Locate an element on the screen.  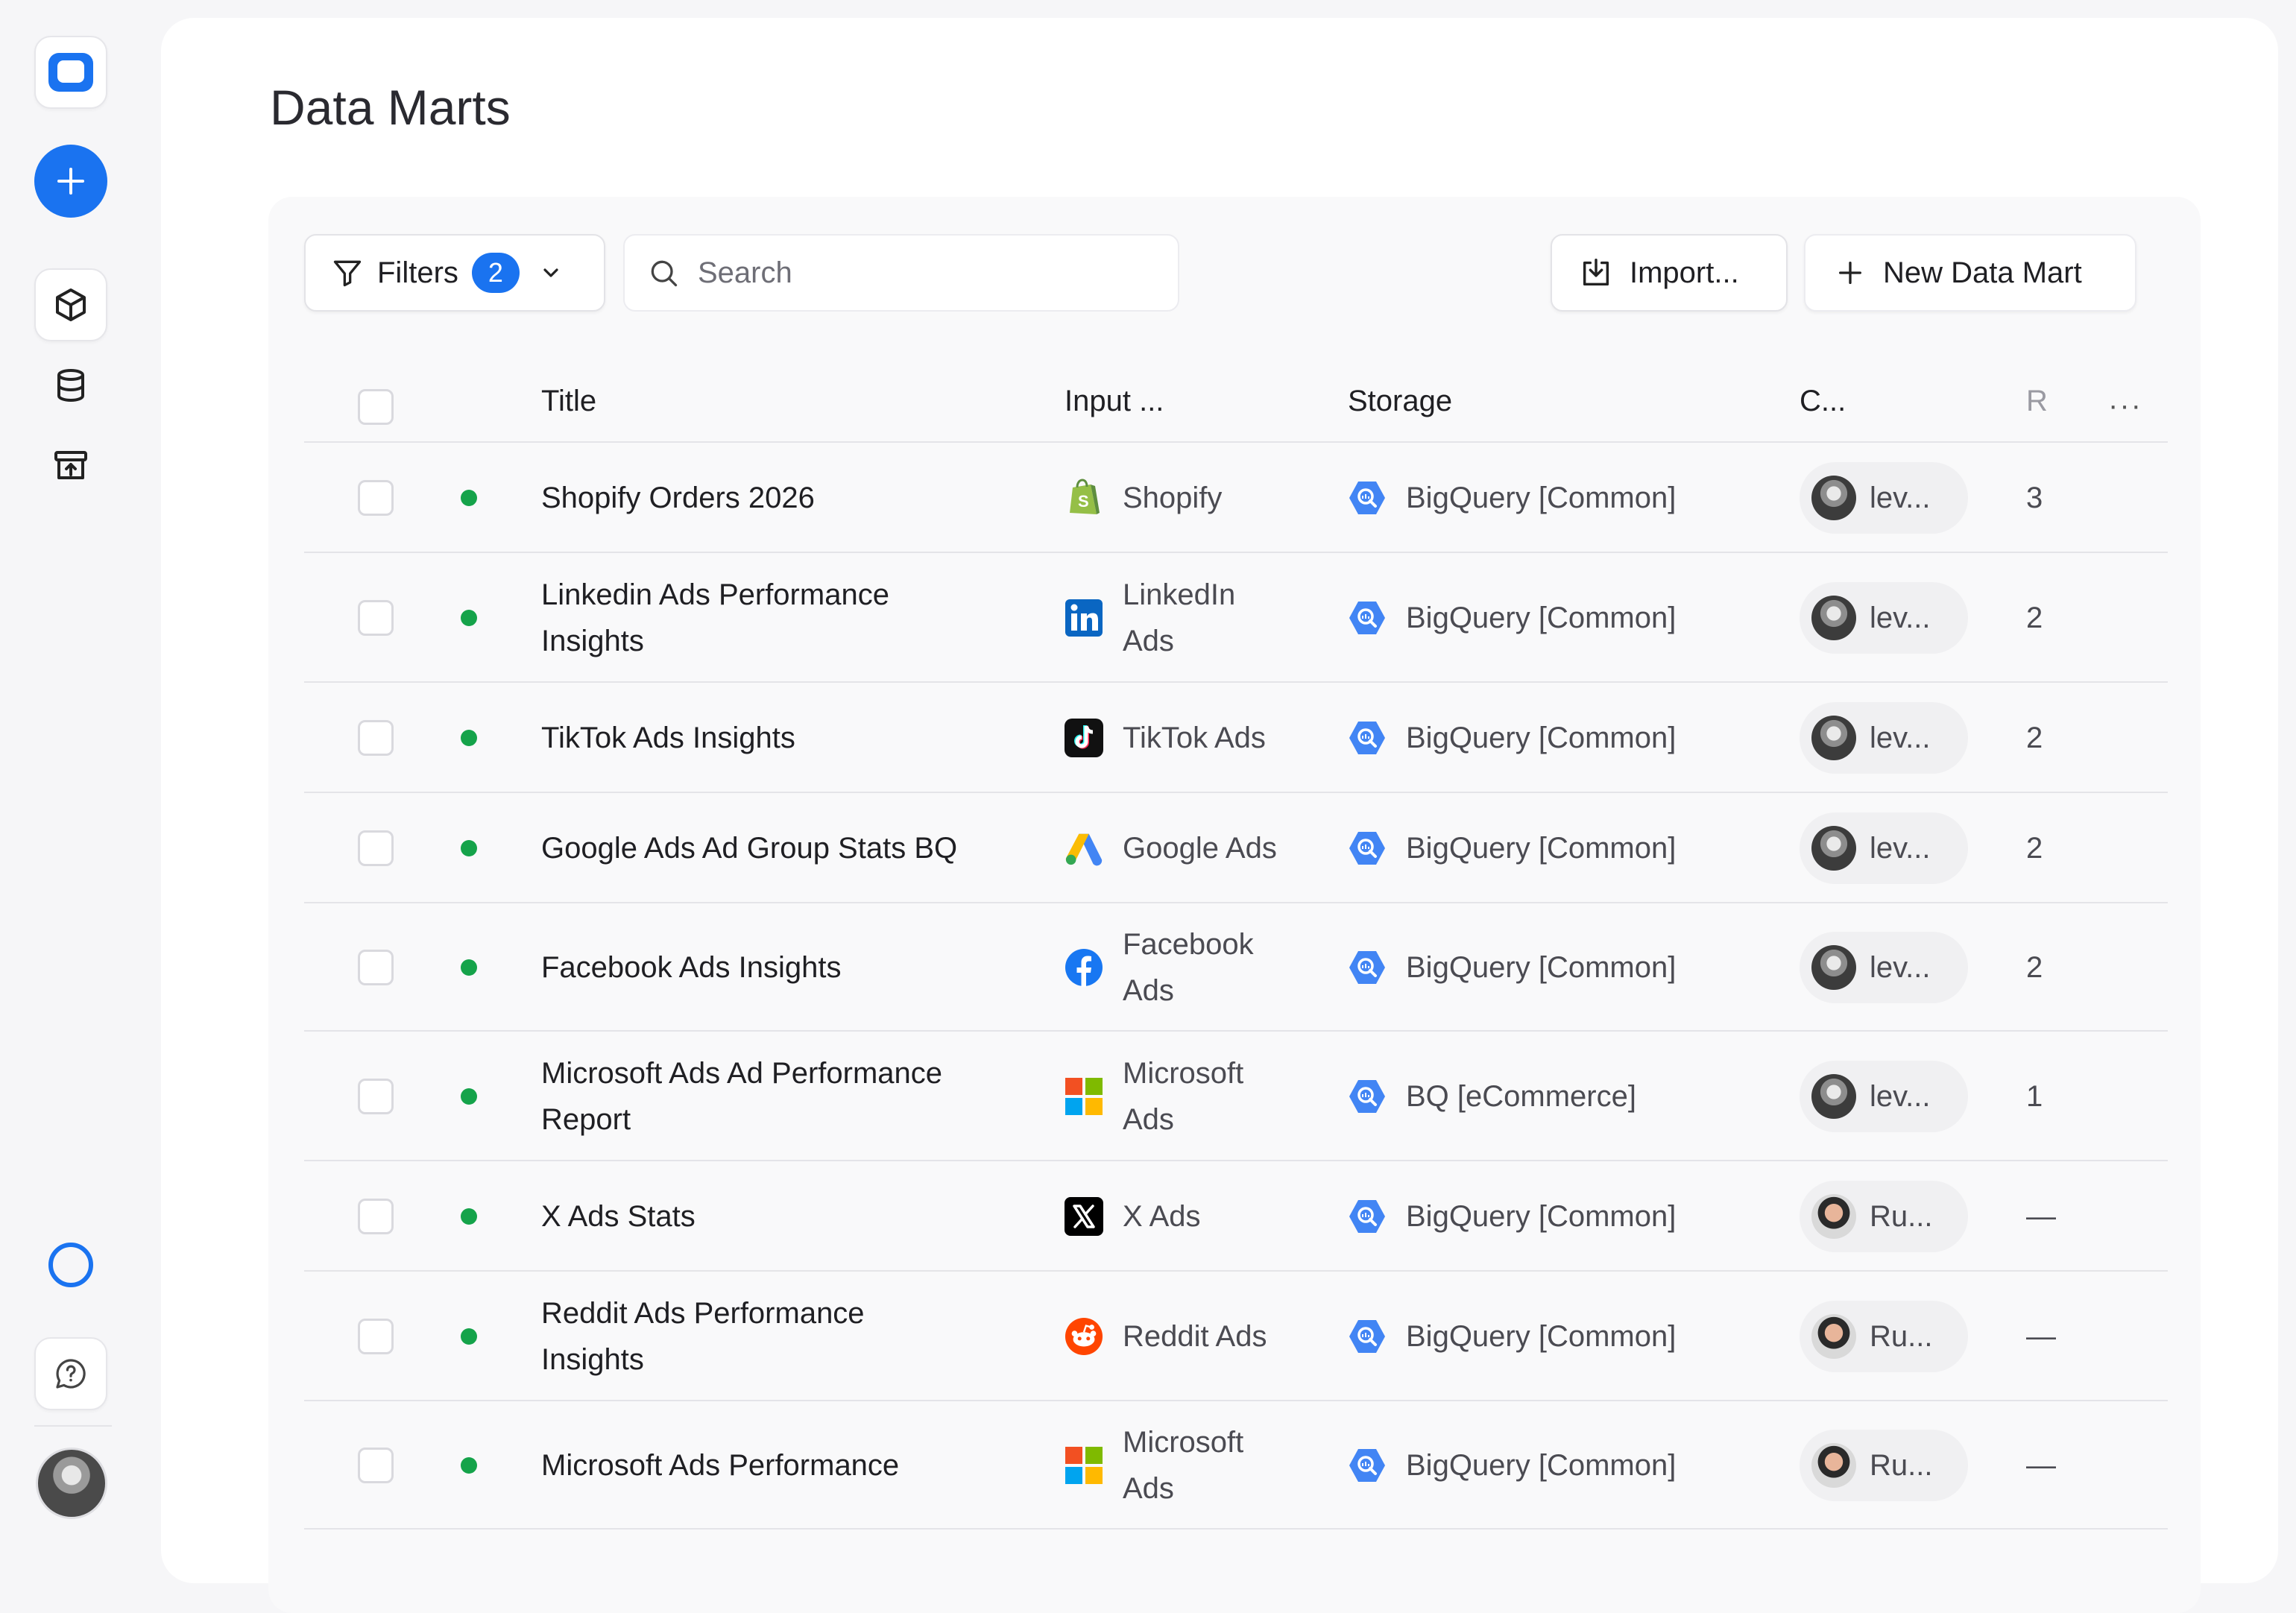
help-button is located at coordinates (70, 1373).